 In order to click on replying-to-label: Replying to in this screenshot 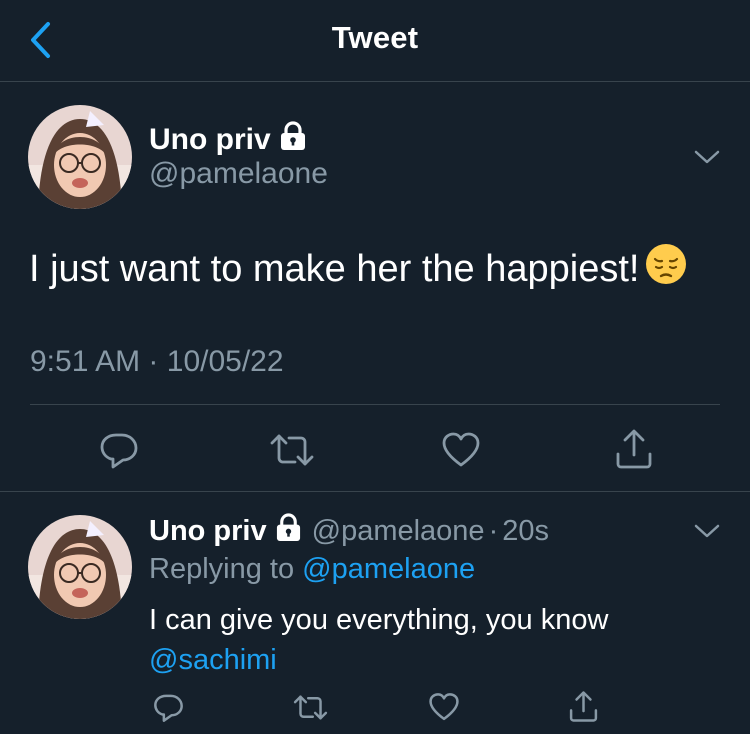, I will do `click(222, 569)`.